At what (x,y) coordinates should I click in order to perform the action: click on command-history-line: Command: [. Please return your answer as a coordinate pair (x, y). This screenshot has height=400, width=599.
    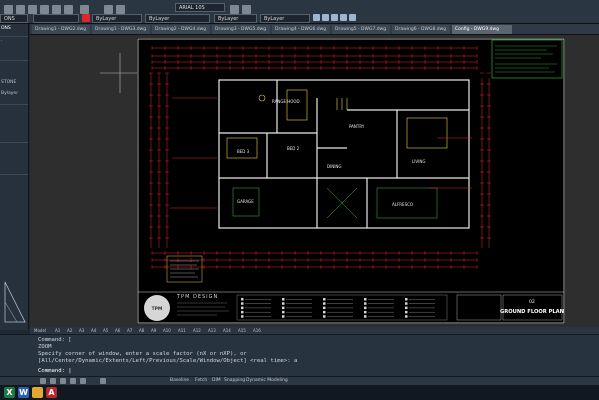
    Looking at the image, I should click on (55, 340).